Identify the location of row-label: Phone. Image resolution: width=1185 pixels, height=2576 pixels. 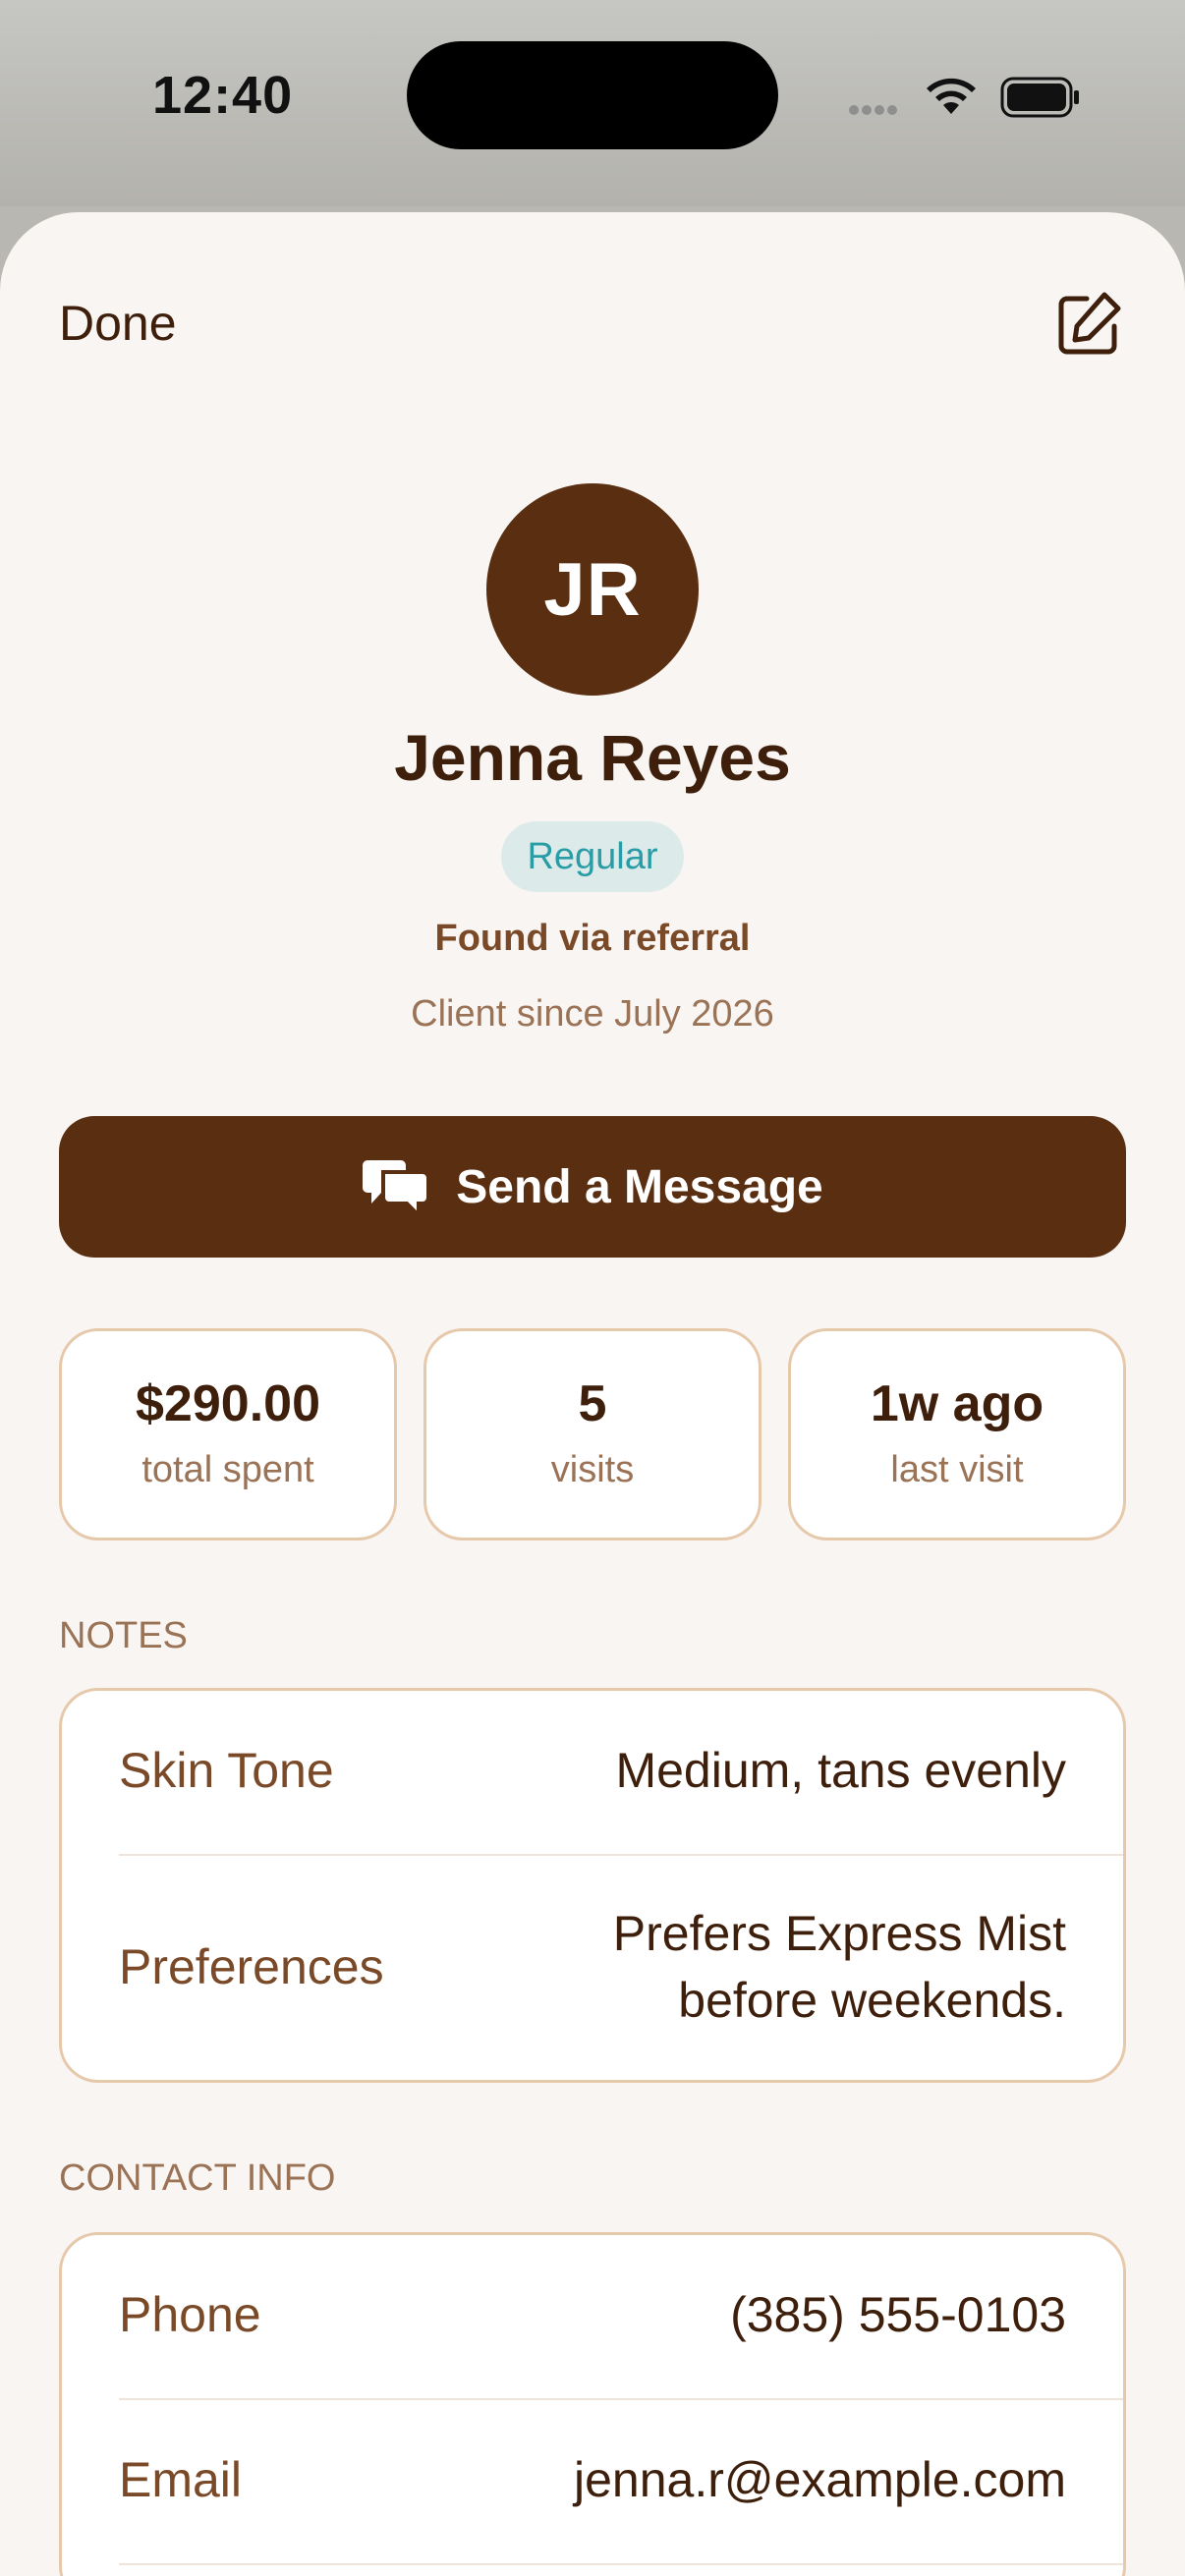
(190, 2314).